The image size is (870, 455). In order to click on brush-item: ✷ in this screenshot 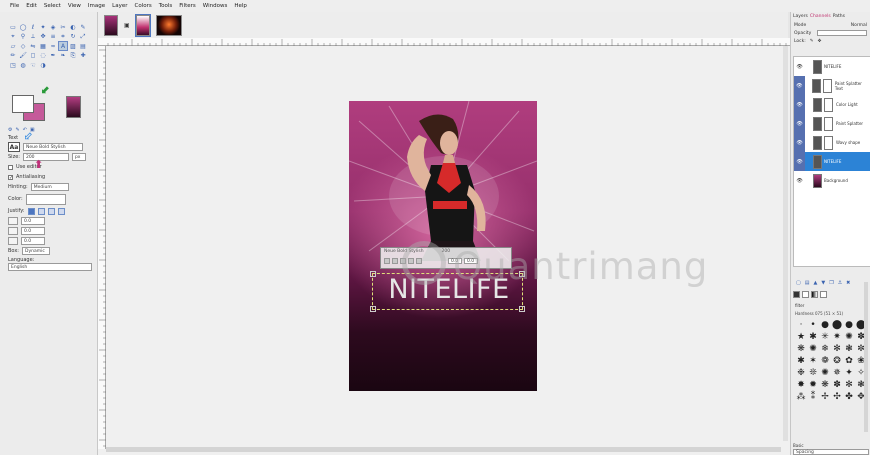, I will do `click(837, 337)`.